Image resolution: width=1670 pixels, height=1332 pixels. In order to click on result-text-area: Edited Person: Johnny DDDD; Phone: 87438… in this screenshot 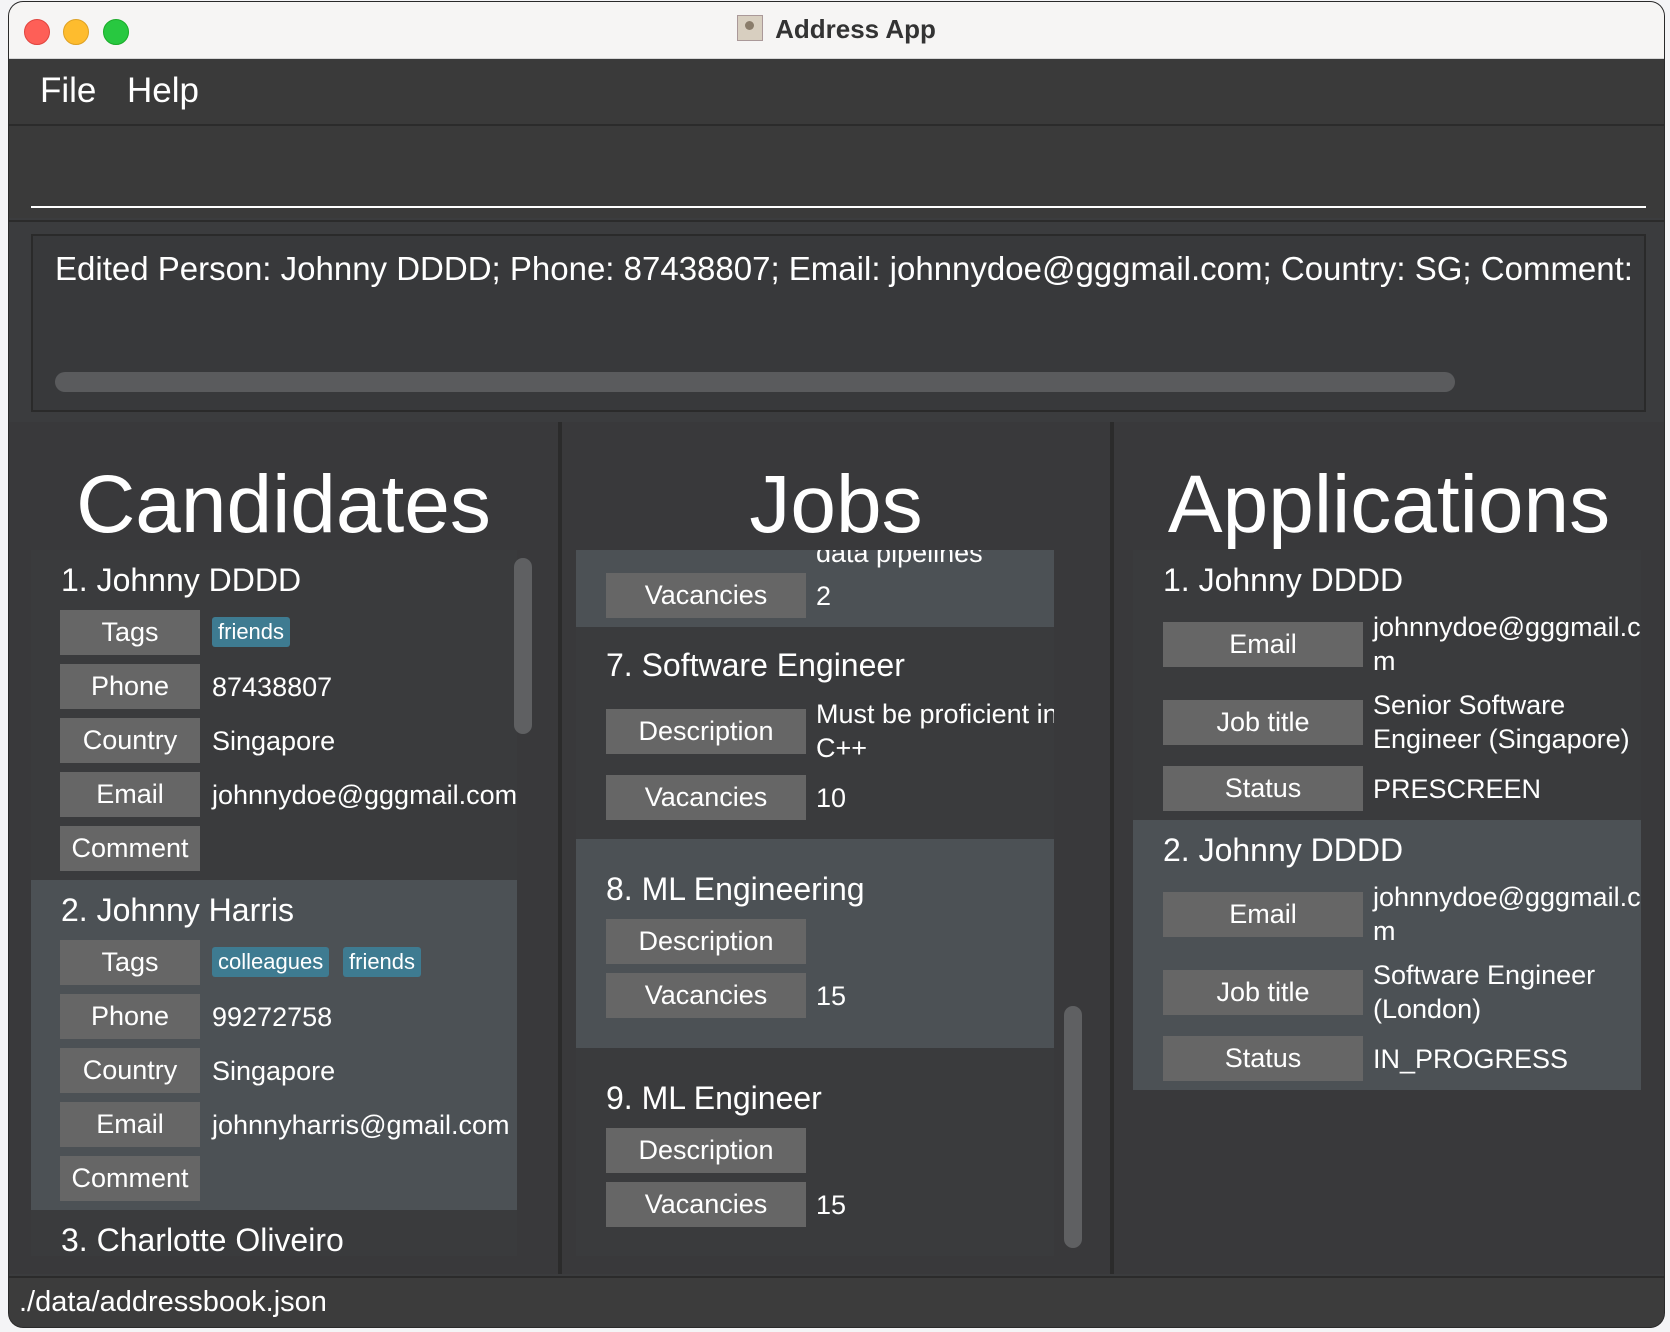, I will do `click(838, 323)`.